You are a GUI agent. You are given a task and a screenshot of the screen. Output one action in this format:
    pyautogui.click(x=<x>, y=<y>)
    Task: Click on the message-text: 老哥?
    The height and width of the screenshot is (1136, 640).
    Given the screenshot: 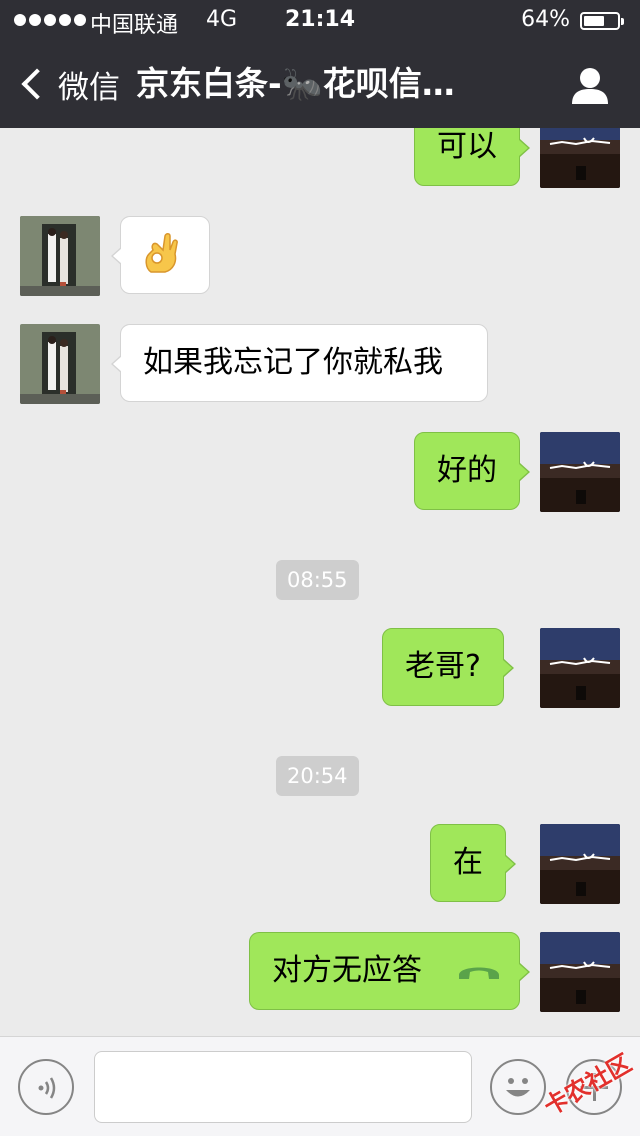 What is the action you would take?
    pyautogui.click(x=443, y=666)
    